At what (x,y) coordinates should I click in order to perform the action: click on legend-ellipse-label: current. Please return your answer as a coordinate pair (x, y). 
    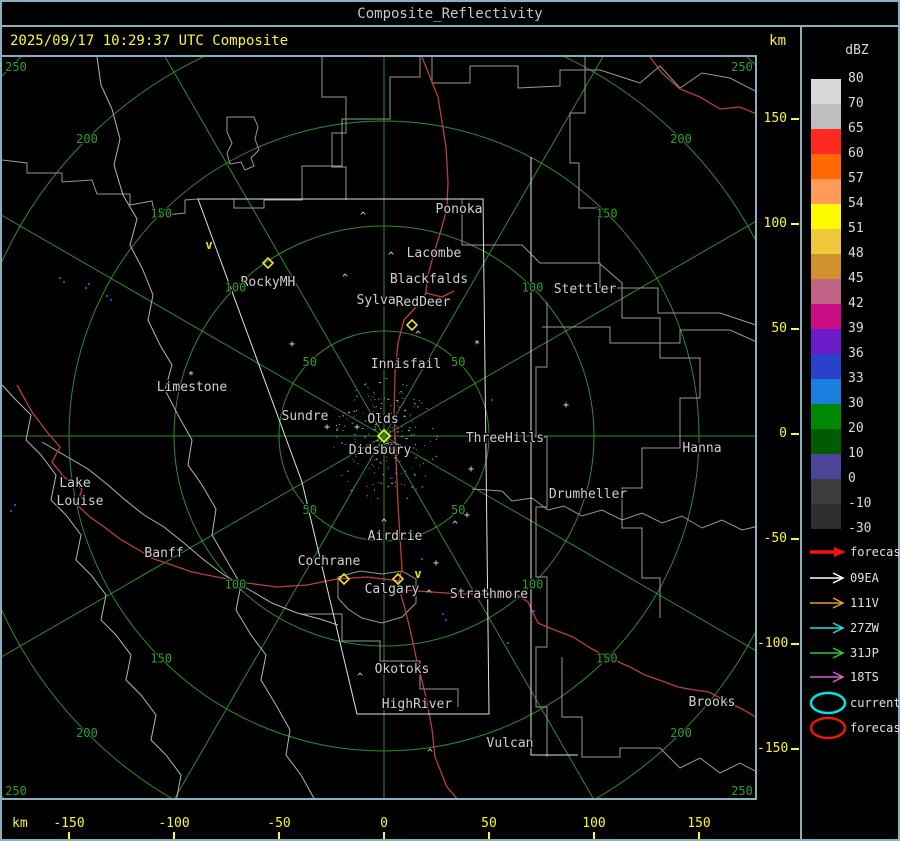
    Looking at the image, I should click on (875, 703).